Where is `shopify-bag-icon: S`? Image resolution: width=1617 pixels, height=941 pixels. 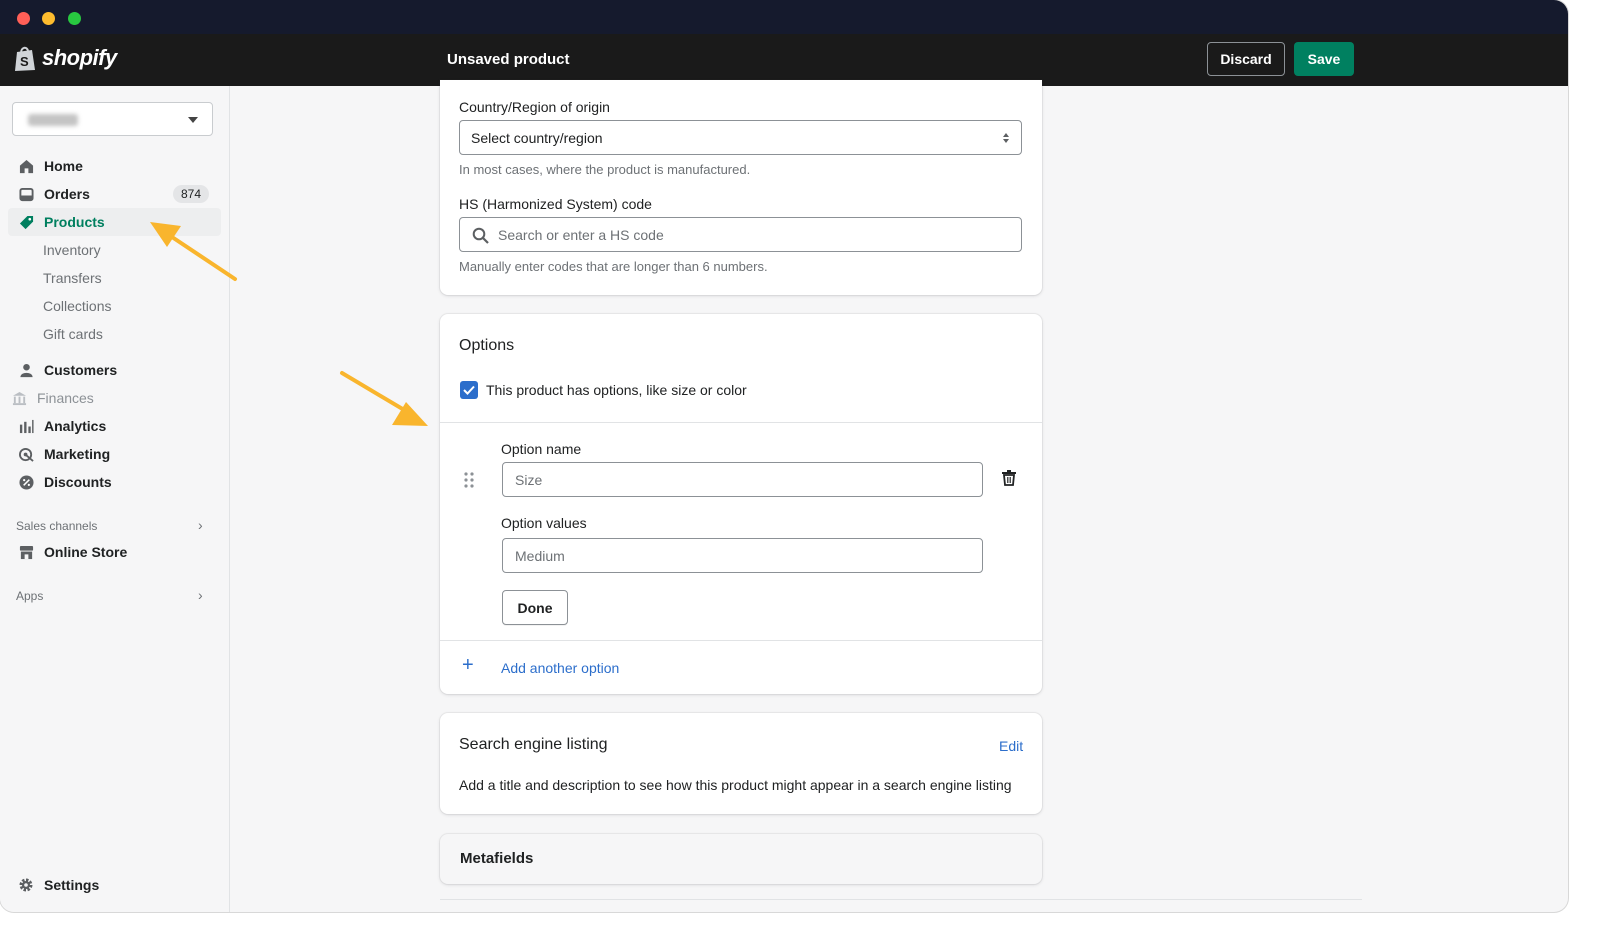
shopify-bag-icon: S is located at coordinates (25, 58).